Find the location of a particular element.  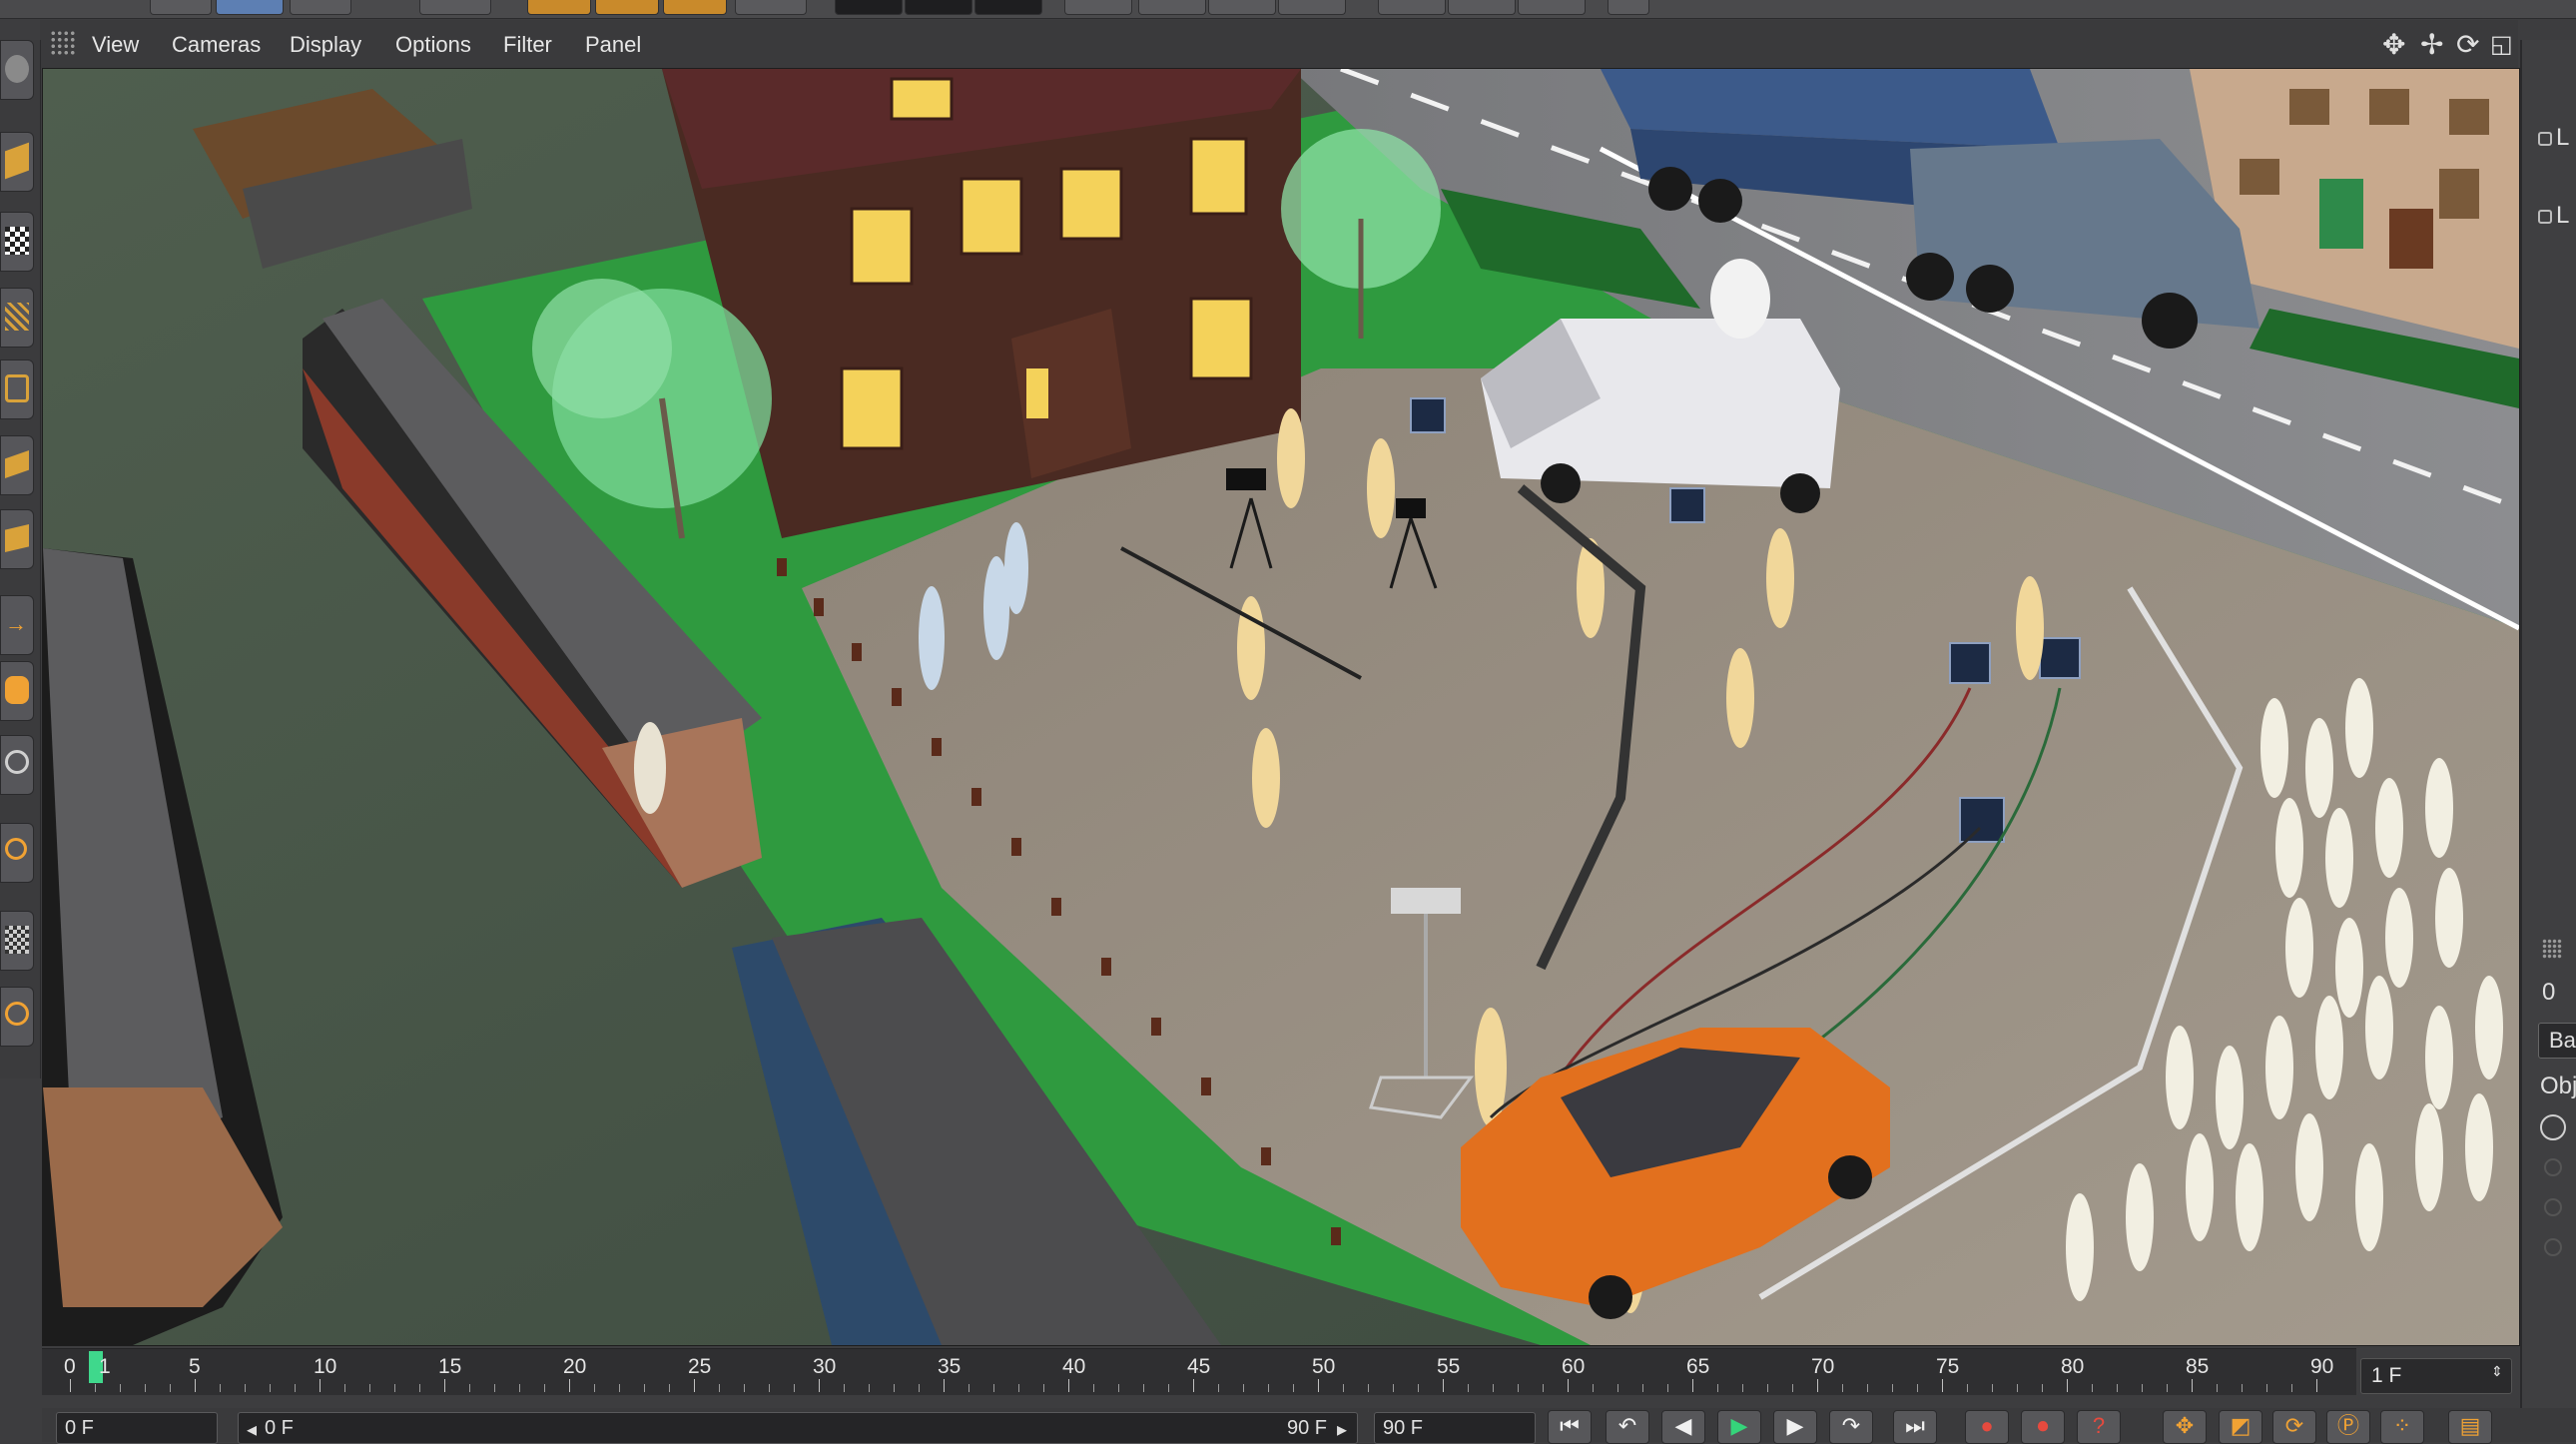

autokey-icon: ⏺ is located at coordinates (2043, 1427).